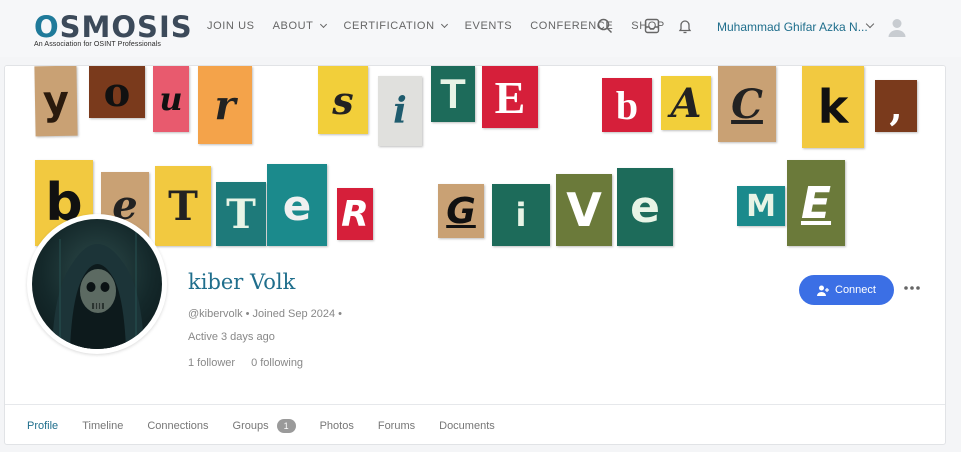 This screenshot has height=452, width=961. What do you see at coordinates (389, 26) in the screenshot?
I see `nav-certification-label: CERTIFICATION` at bounding box center [389, 26].